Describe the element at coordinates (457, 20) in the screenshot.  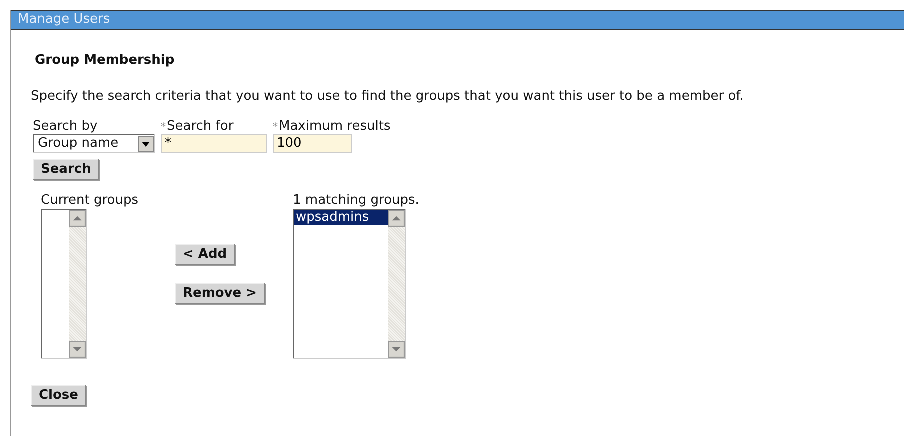
I see `window-title: Manage Users` at that location.